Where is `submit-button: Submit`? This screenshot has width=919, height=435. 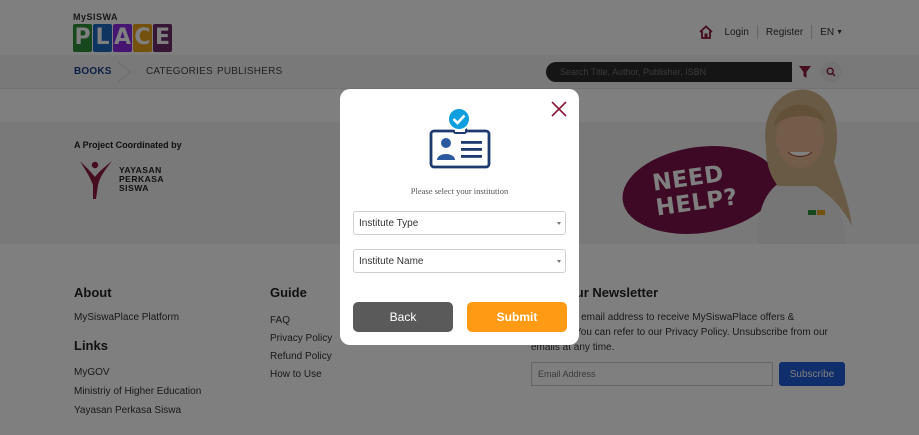 submit-button: Submit is located at coordinates (517, 317).